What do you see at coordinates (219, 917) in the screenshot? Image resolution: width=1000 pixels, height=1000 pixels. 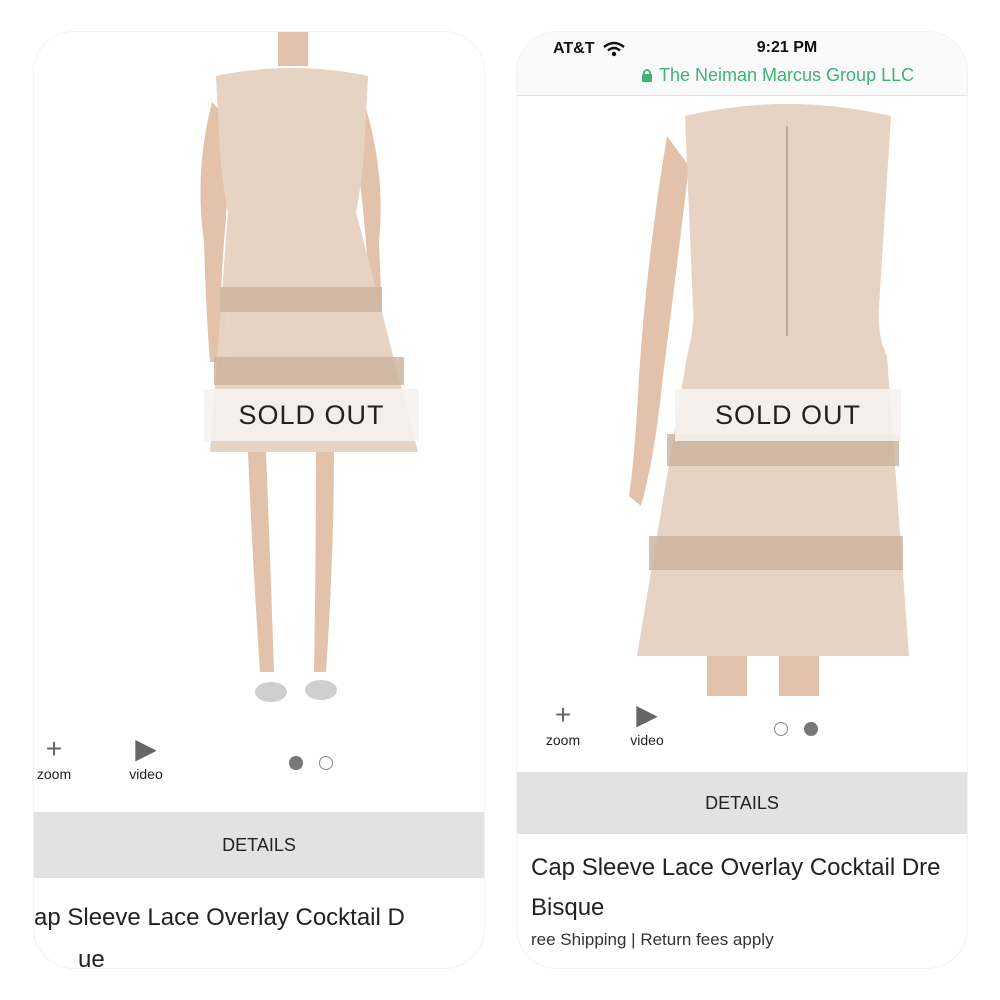 I see `product-title: ap Sleeve Lace Overlay Cocktail D` at bounding box center [219, 917].